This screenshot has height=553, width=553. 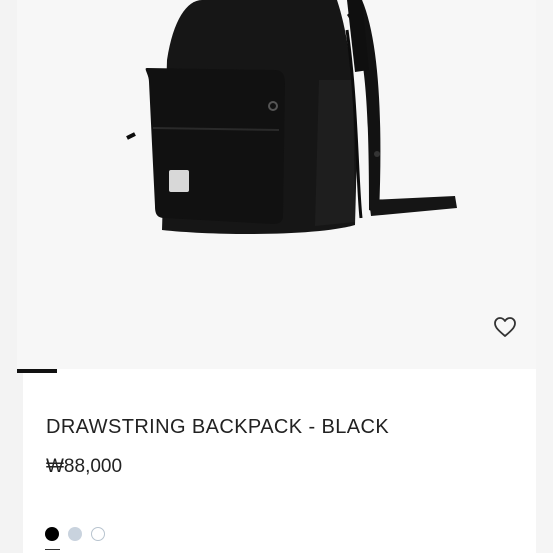 I want to click on product-title: DRAWSTRING BACKPACK - BLACK, so click(x=218, y=427).